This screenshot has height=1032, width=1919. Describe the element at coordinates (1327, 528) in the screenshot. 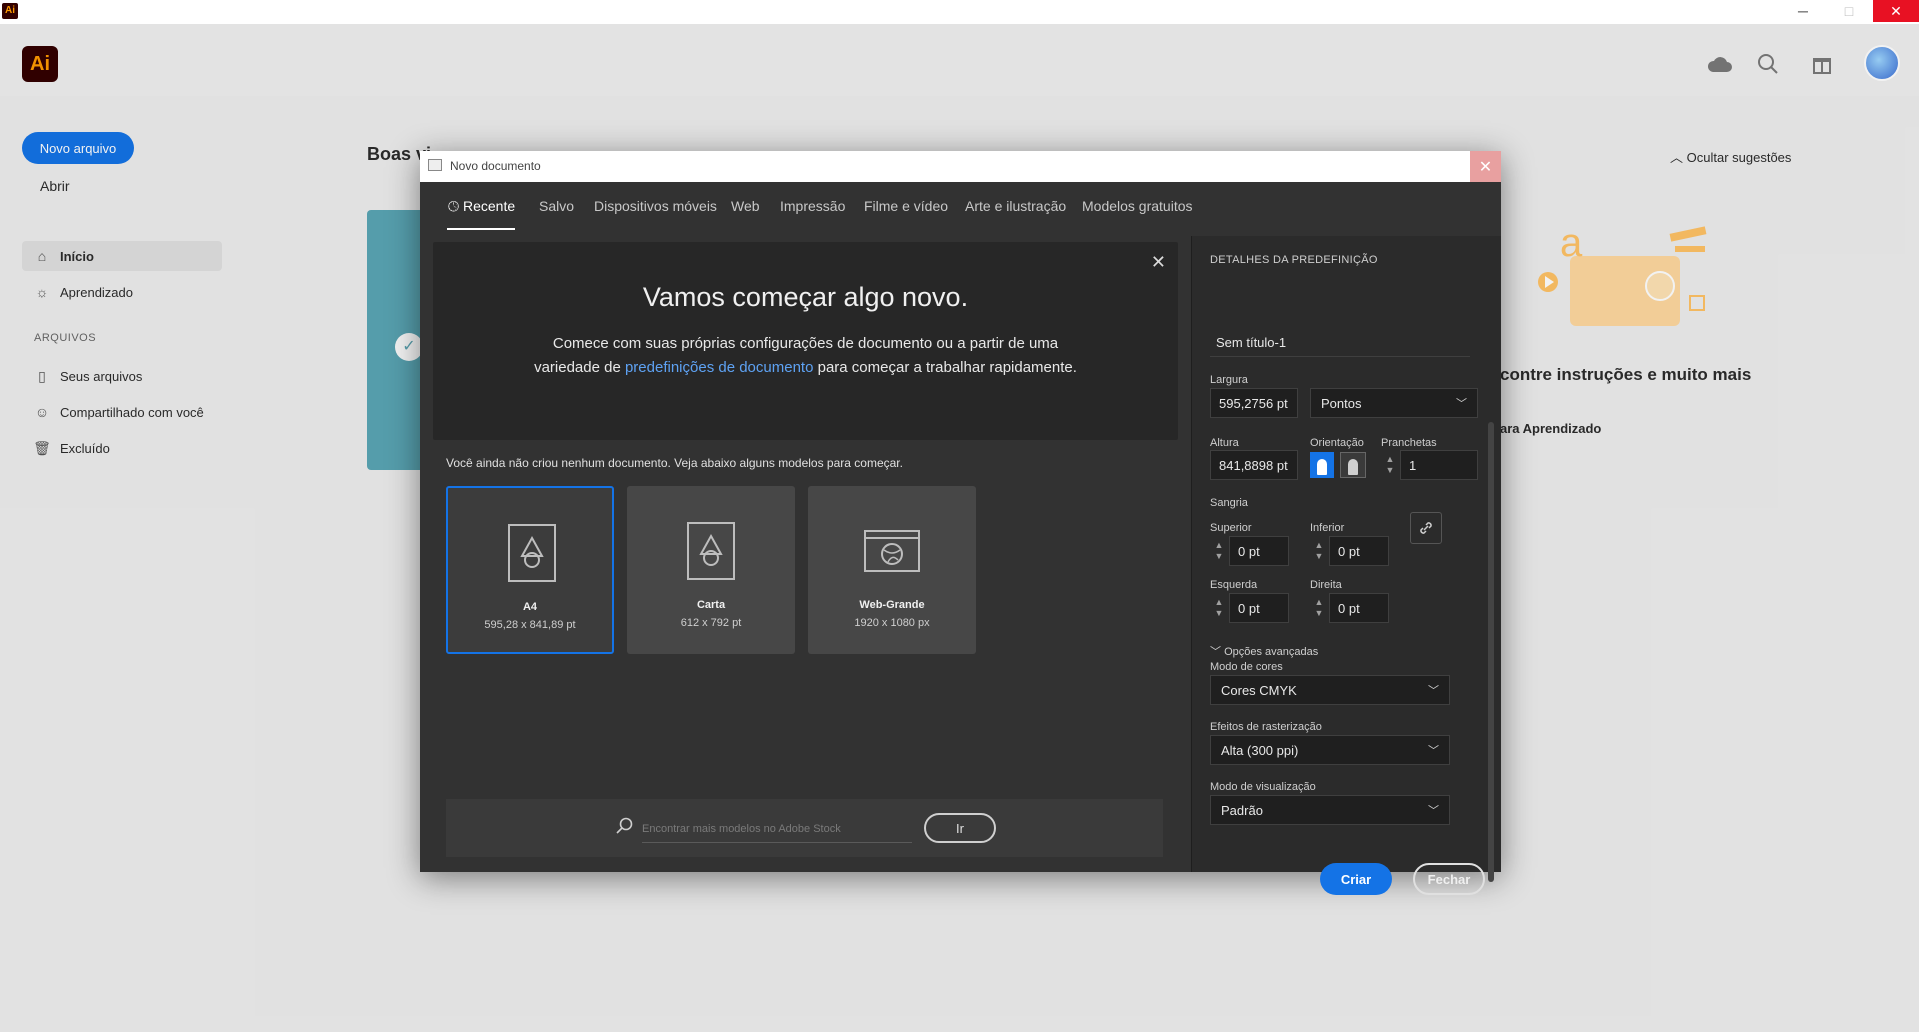

I see `bottom-bleed-label: Inferior` at that location.